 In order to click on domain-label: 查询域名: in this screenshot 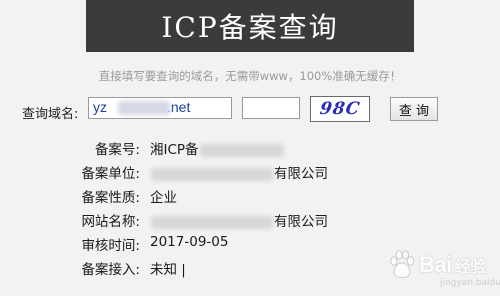, I will do `click(50, 114)`.